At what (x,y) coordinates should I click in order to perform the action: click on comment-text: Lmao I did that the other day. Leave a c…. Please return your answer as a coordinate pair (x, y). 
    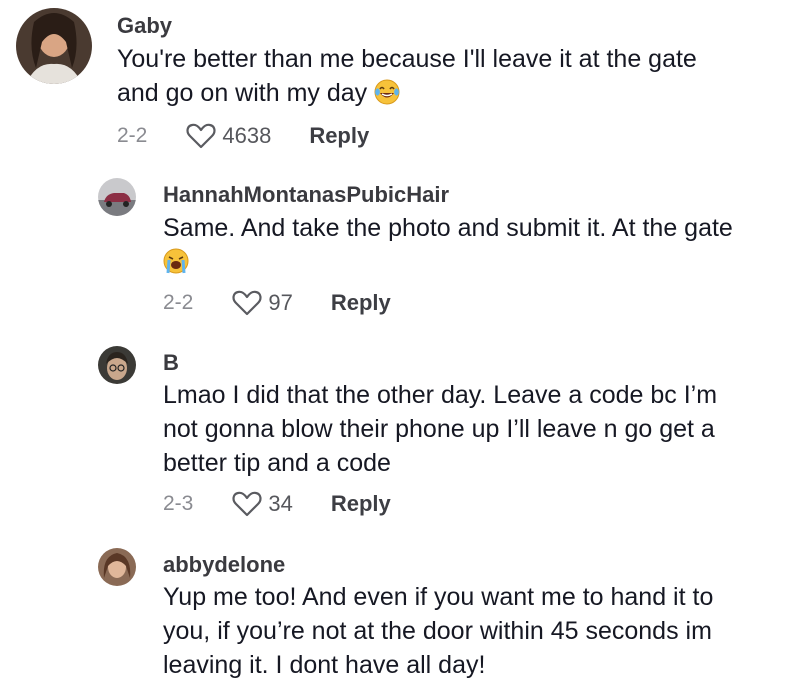
    Looking at the image, I should click on (440, 429).